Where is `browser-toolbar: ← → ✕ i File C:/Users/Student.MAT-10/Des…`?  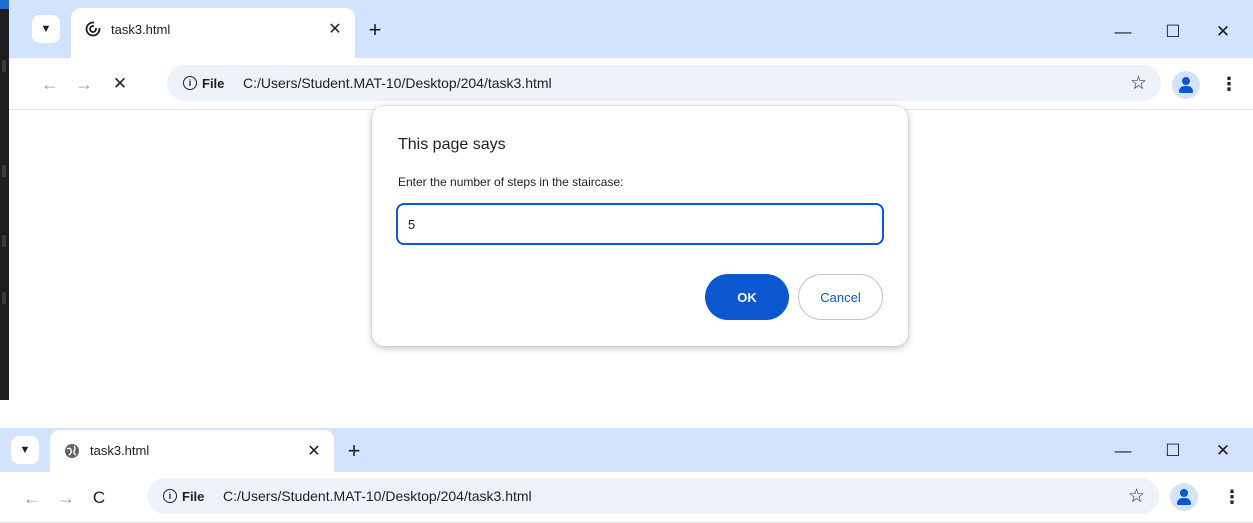 browser-toolbar: ← → ✕ i File C:/Users/Student.MAT-10/Des… is located at coordinates (631, 84).